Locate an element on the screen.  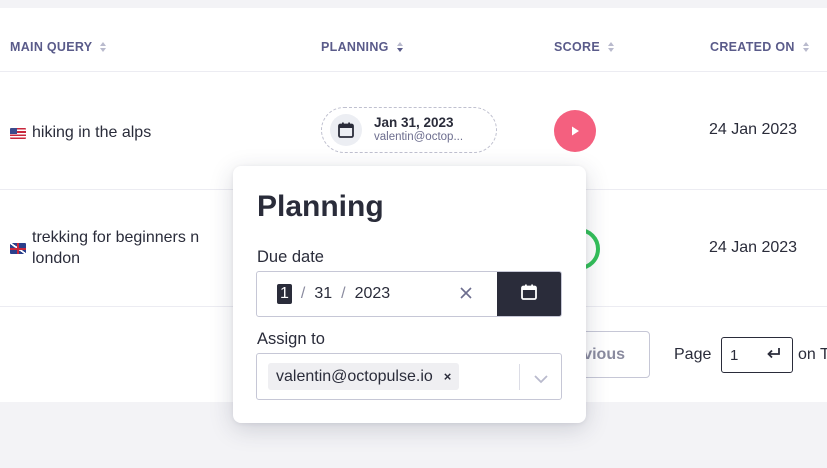
header-score: SCORE is located at coordinates (584, 47).